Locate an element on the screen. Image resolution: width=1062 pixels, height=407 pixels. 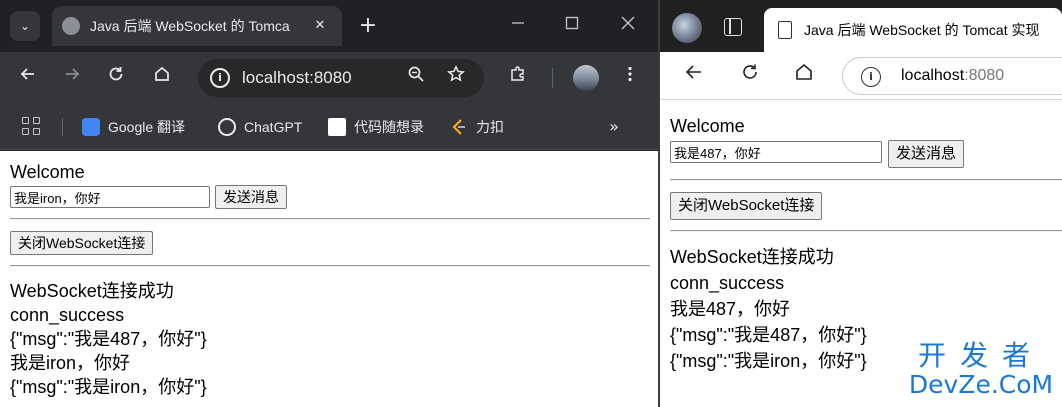
bookmarks-bar: Google 翻译 ChatGPT 代码随想录 力扣 » is located at coordinates (329, 127).